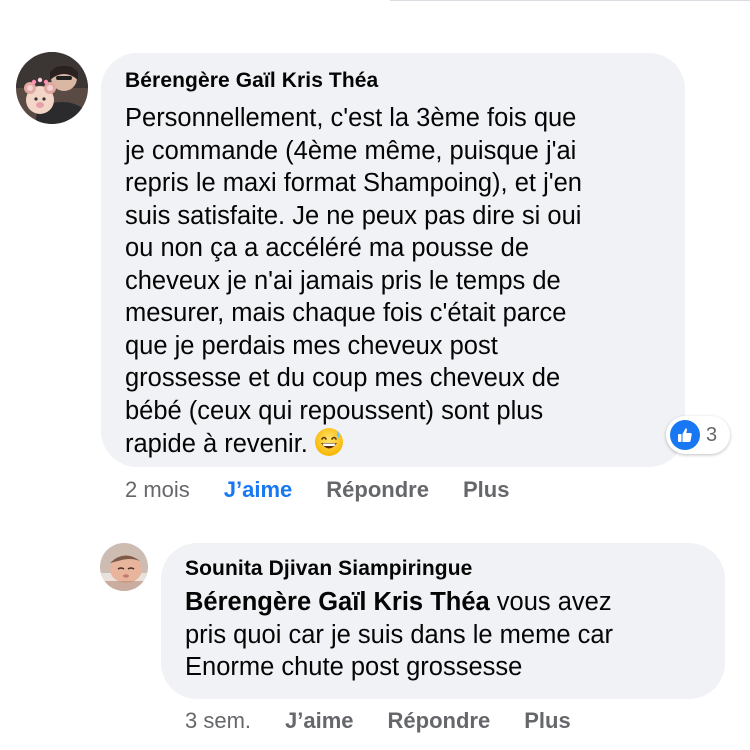  I want to click on comment-timestamp: 2 mois, so click(157, 490).